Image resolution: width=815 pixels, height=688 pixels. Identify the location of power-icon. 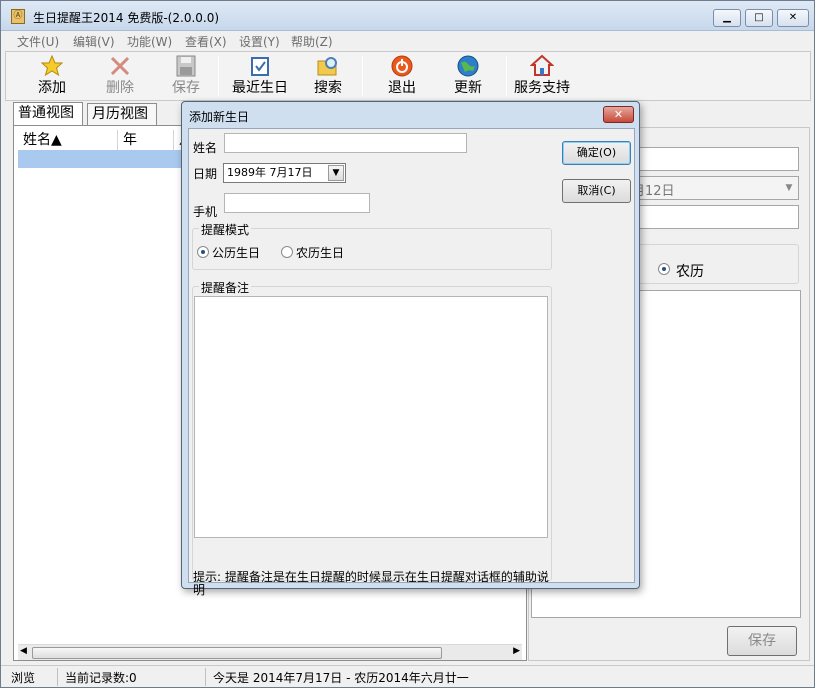
(402, 66).